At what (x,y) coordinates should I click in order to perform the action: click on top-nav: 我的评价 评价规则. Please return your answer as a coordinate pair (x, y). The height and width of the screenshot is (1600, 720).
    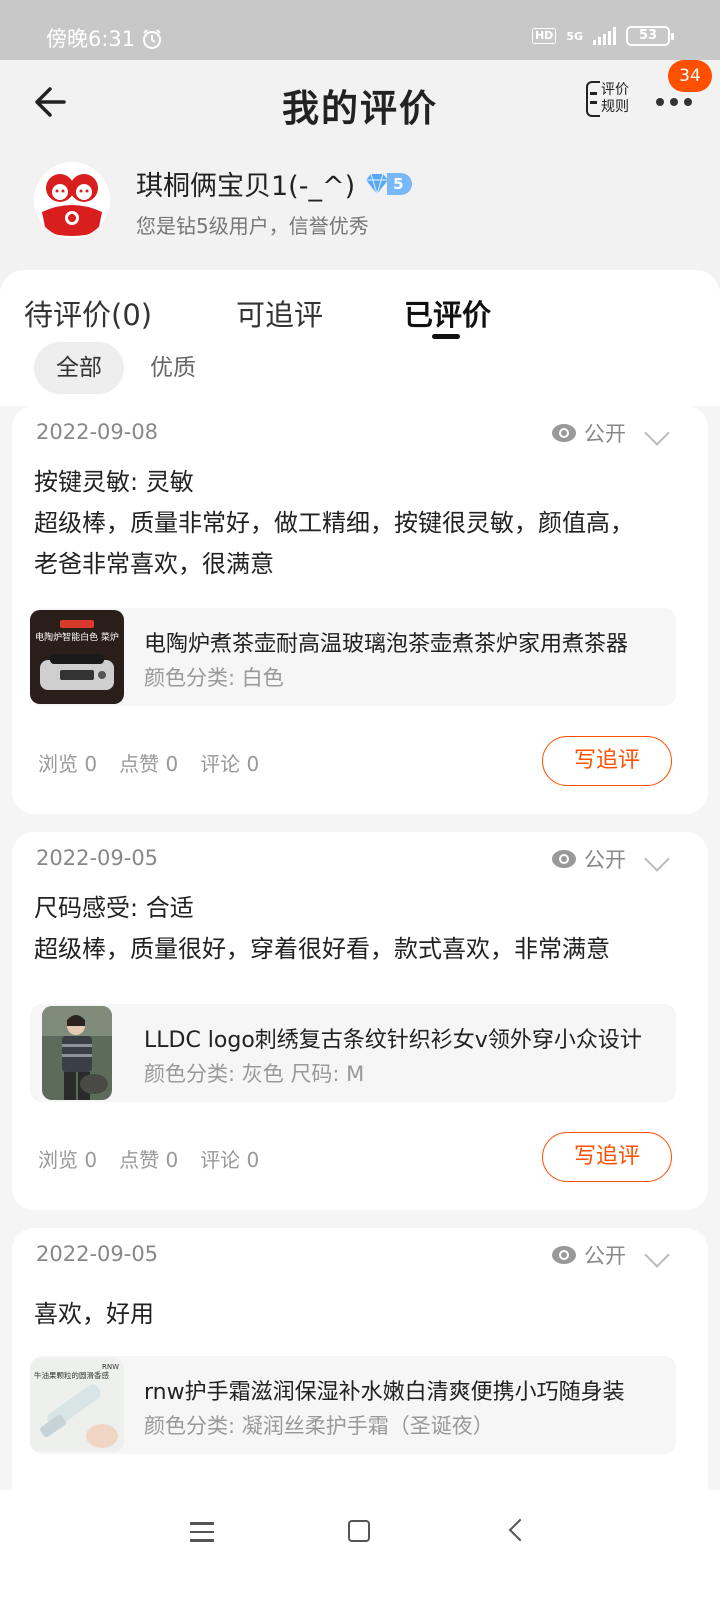
    Looking at the image, I should click on (360, 105).